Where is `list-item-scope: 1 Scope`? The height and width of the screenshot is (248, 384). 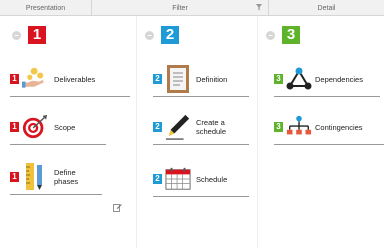 list-item-scope: 1 Scope is located at coordinates (58, 129).